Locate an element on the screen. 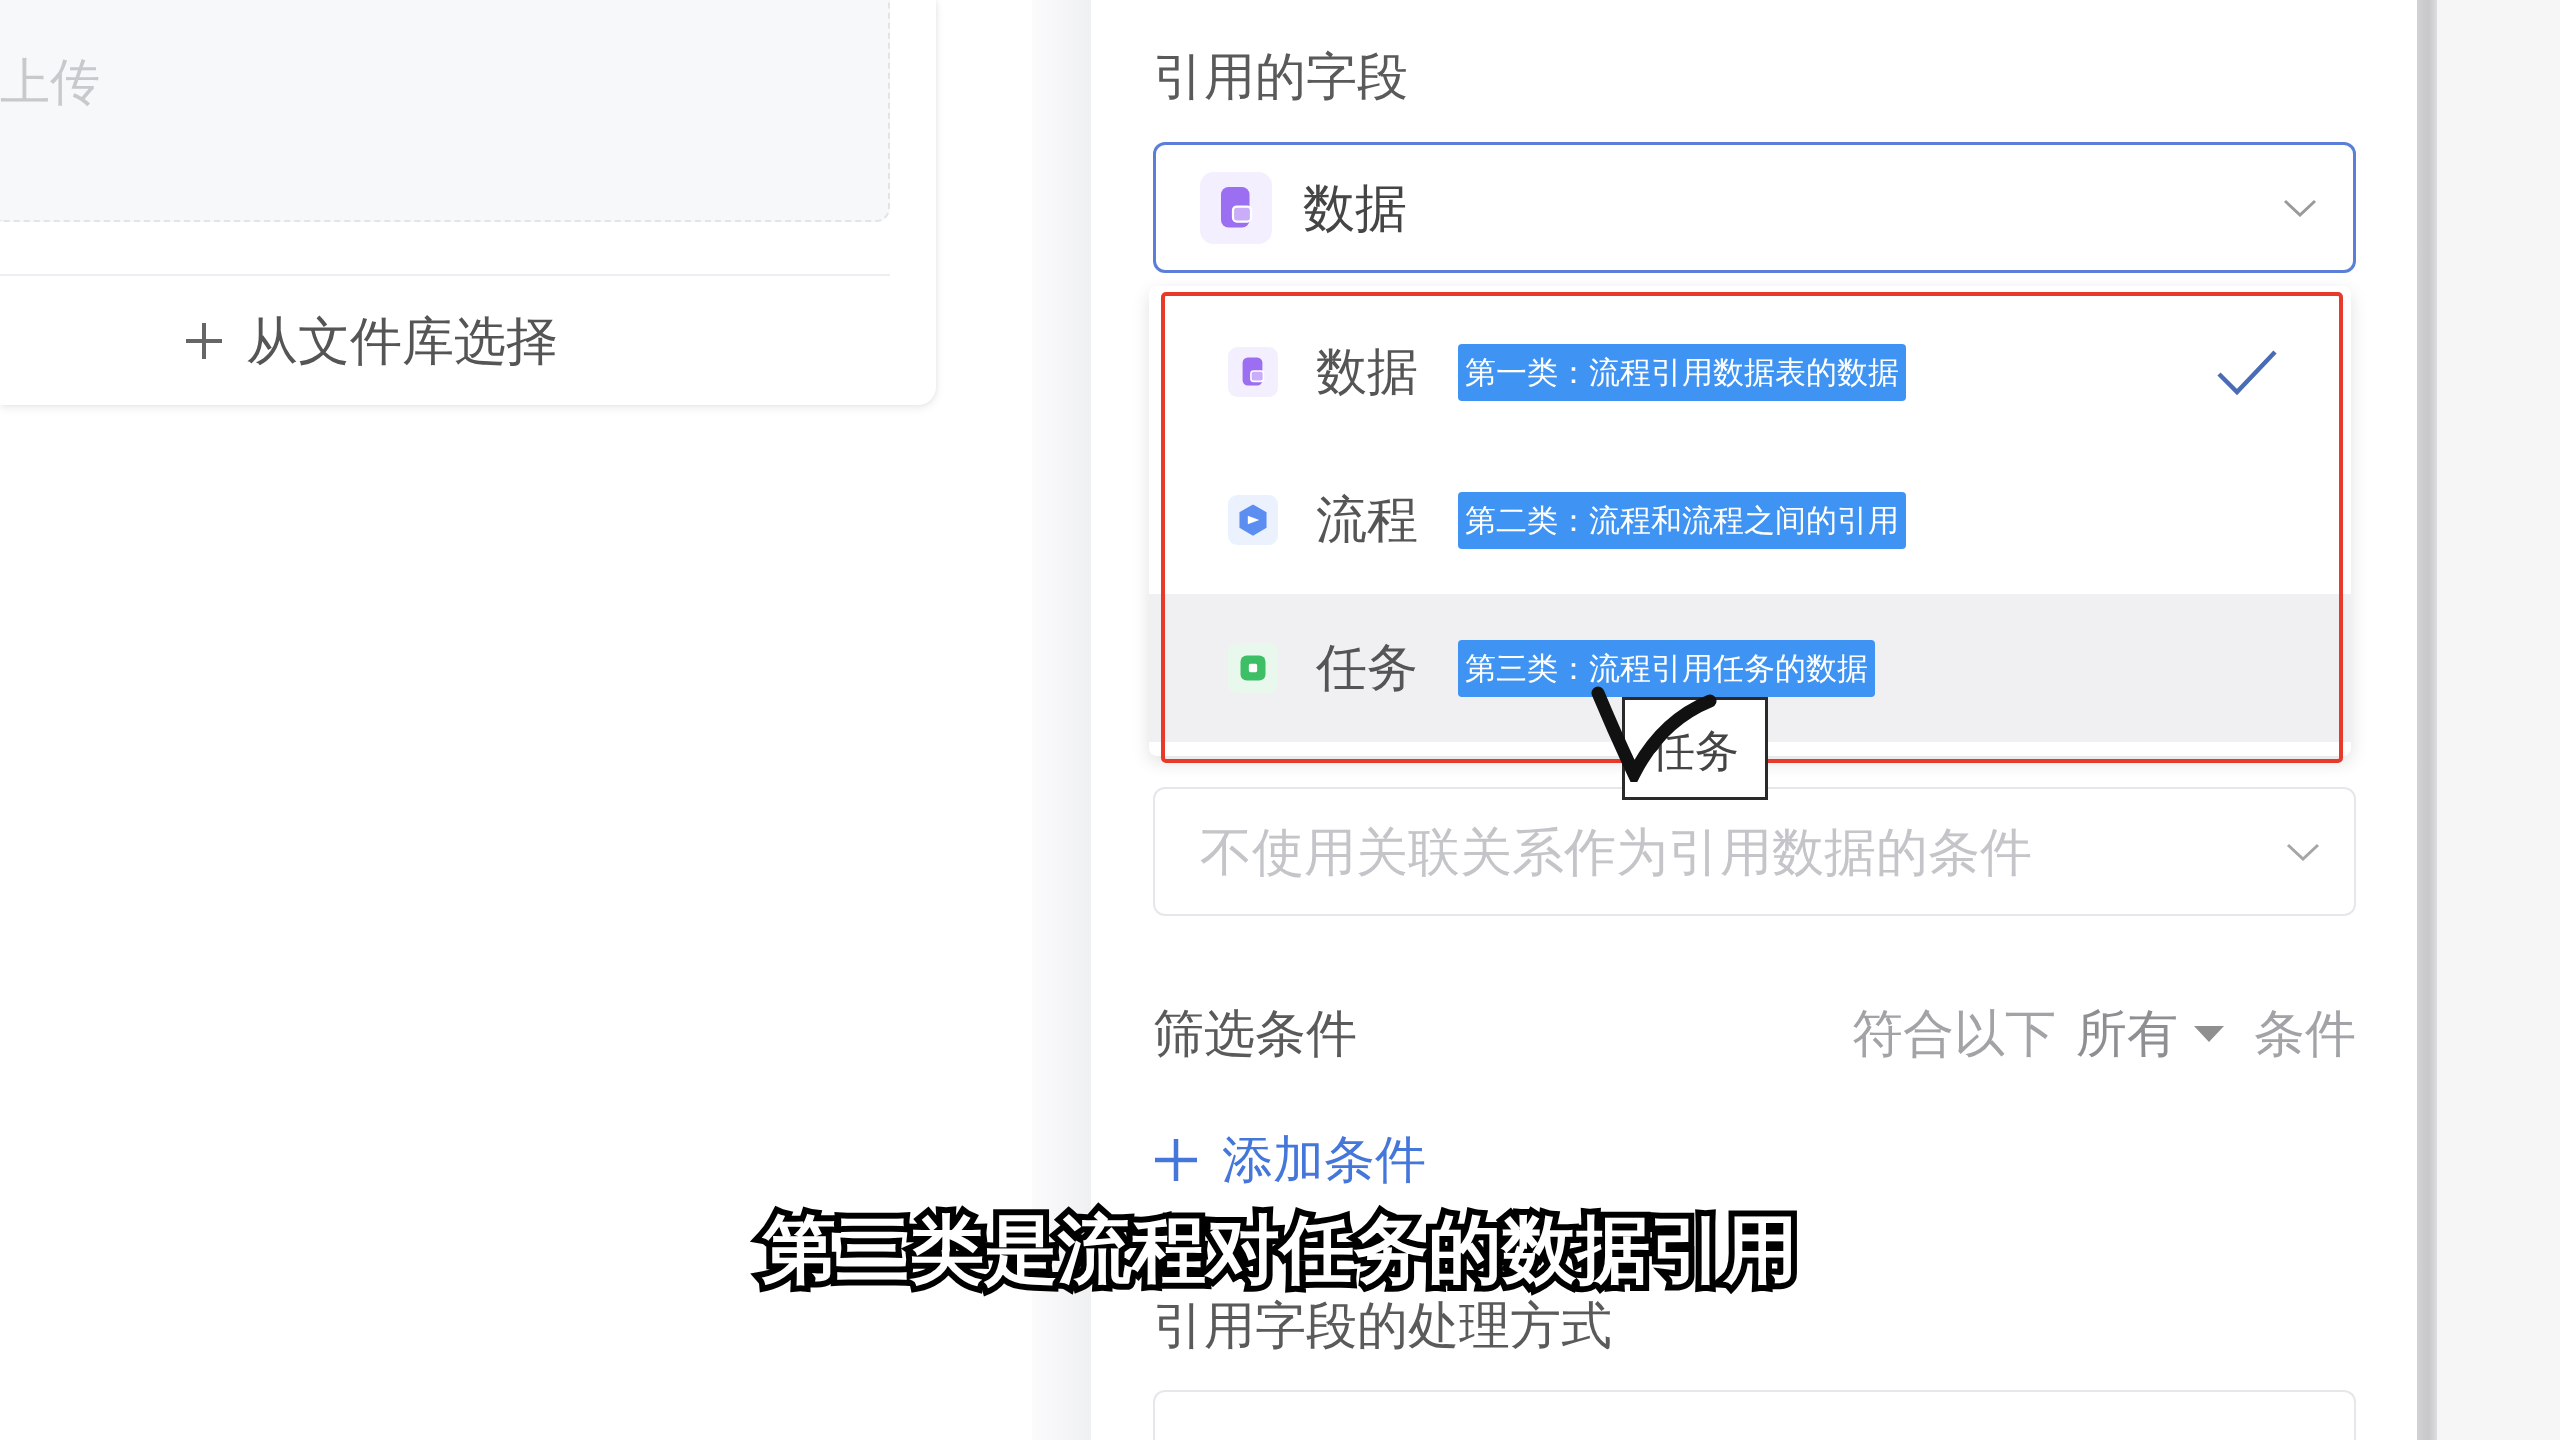 The width and height of the screenshot is (2560, 1440). processing-select is located at coordinates (1754, 1415).